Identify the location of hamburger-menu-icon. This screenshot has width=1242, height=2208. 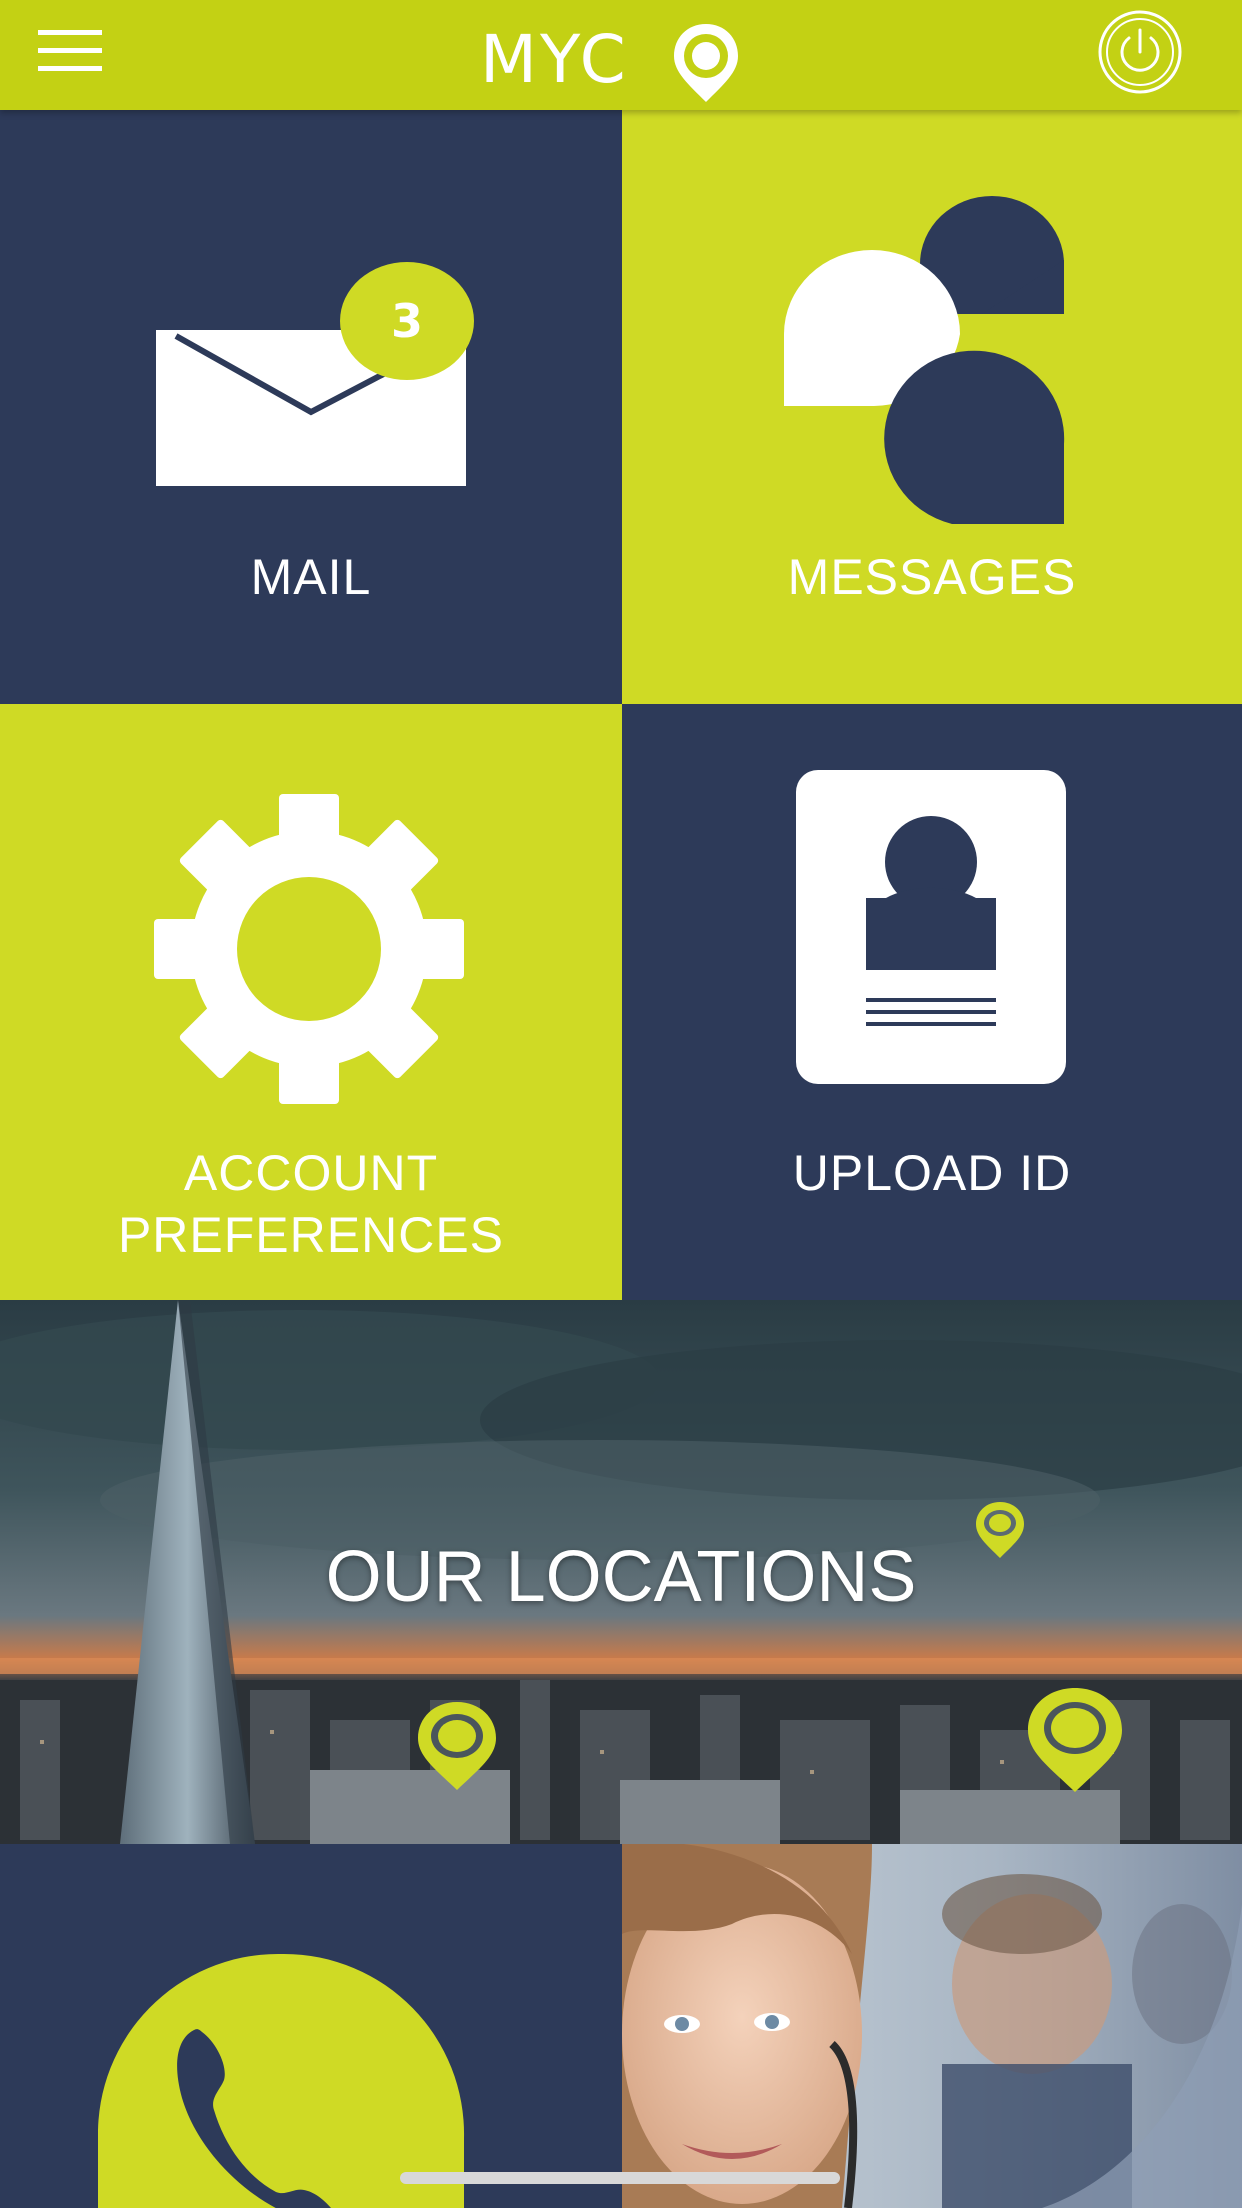
(70, 50).